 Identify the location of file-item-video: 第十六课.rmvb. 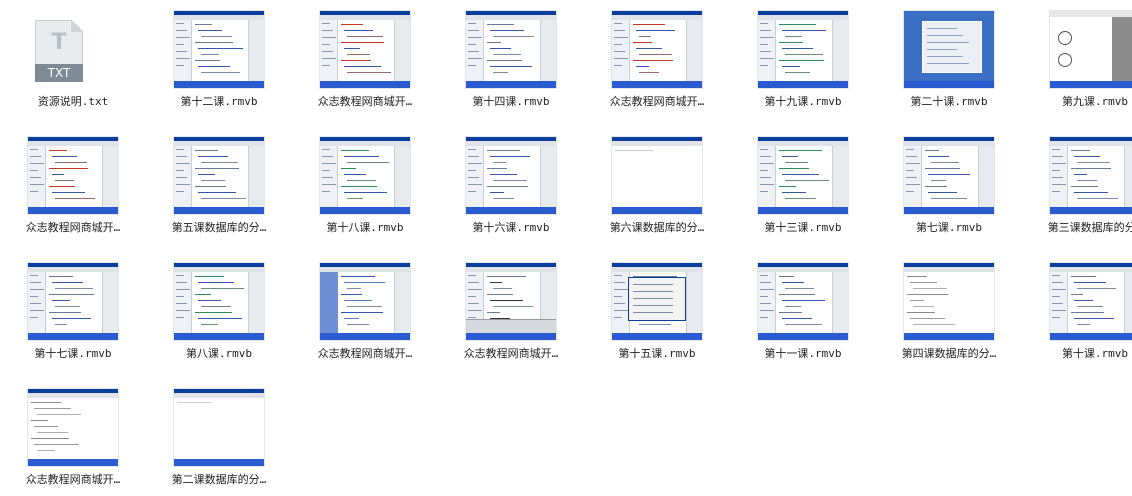
(511, 185).